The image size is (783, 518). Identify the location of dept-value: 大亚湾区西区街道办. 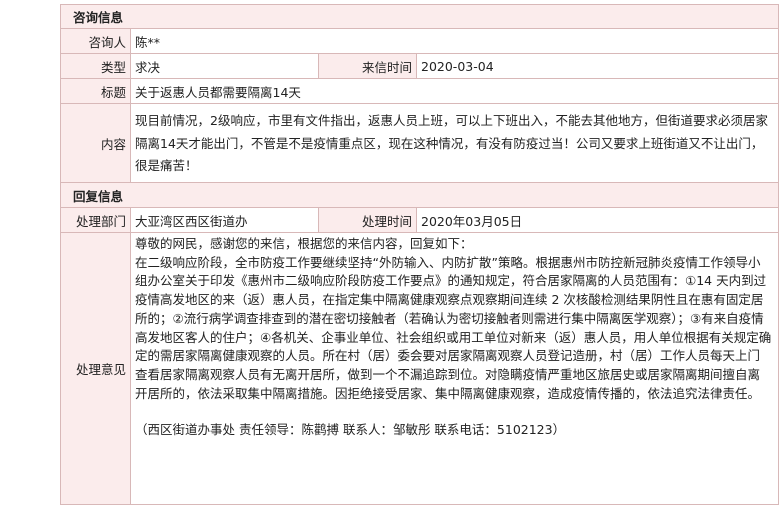
(225, 220).